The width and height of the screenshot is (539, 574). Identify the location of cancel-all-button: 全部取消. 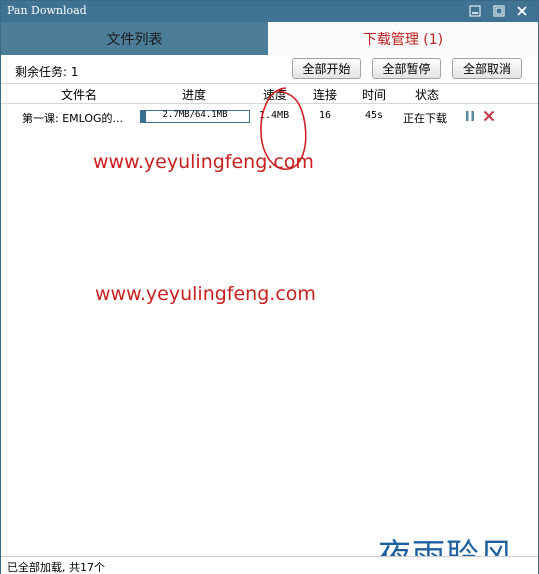
(487, 68).